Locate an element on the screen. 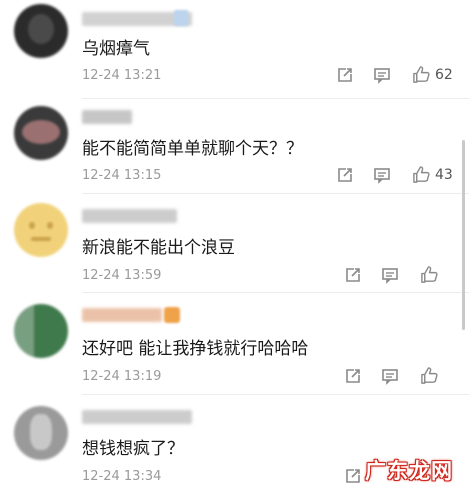 The height and width of the screenshot is (495, 469). comment-time: 12-24 13:21 is located at coordinates (122, 75).